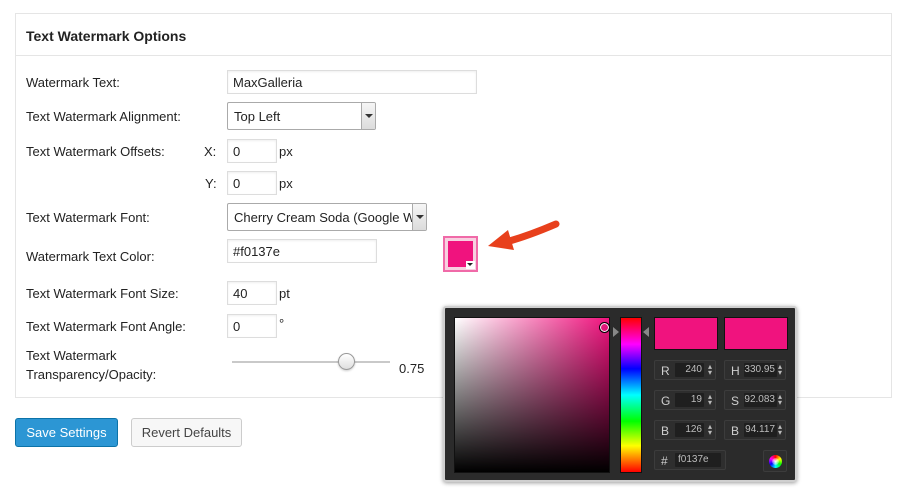  Describe the element at coordinates (95, 151) in the screenshot. I see `offsets-label: Text Watermark Offsets:` at that location.